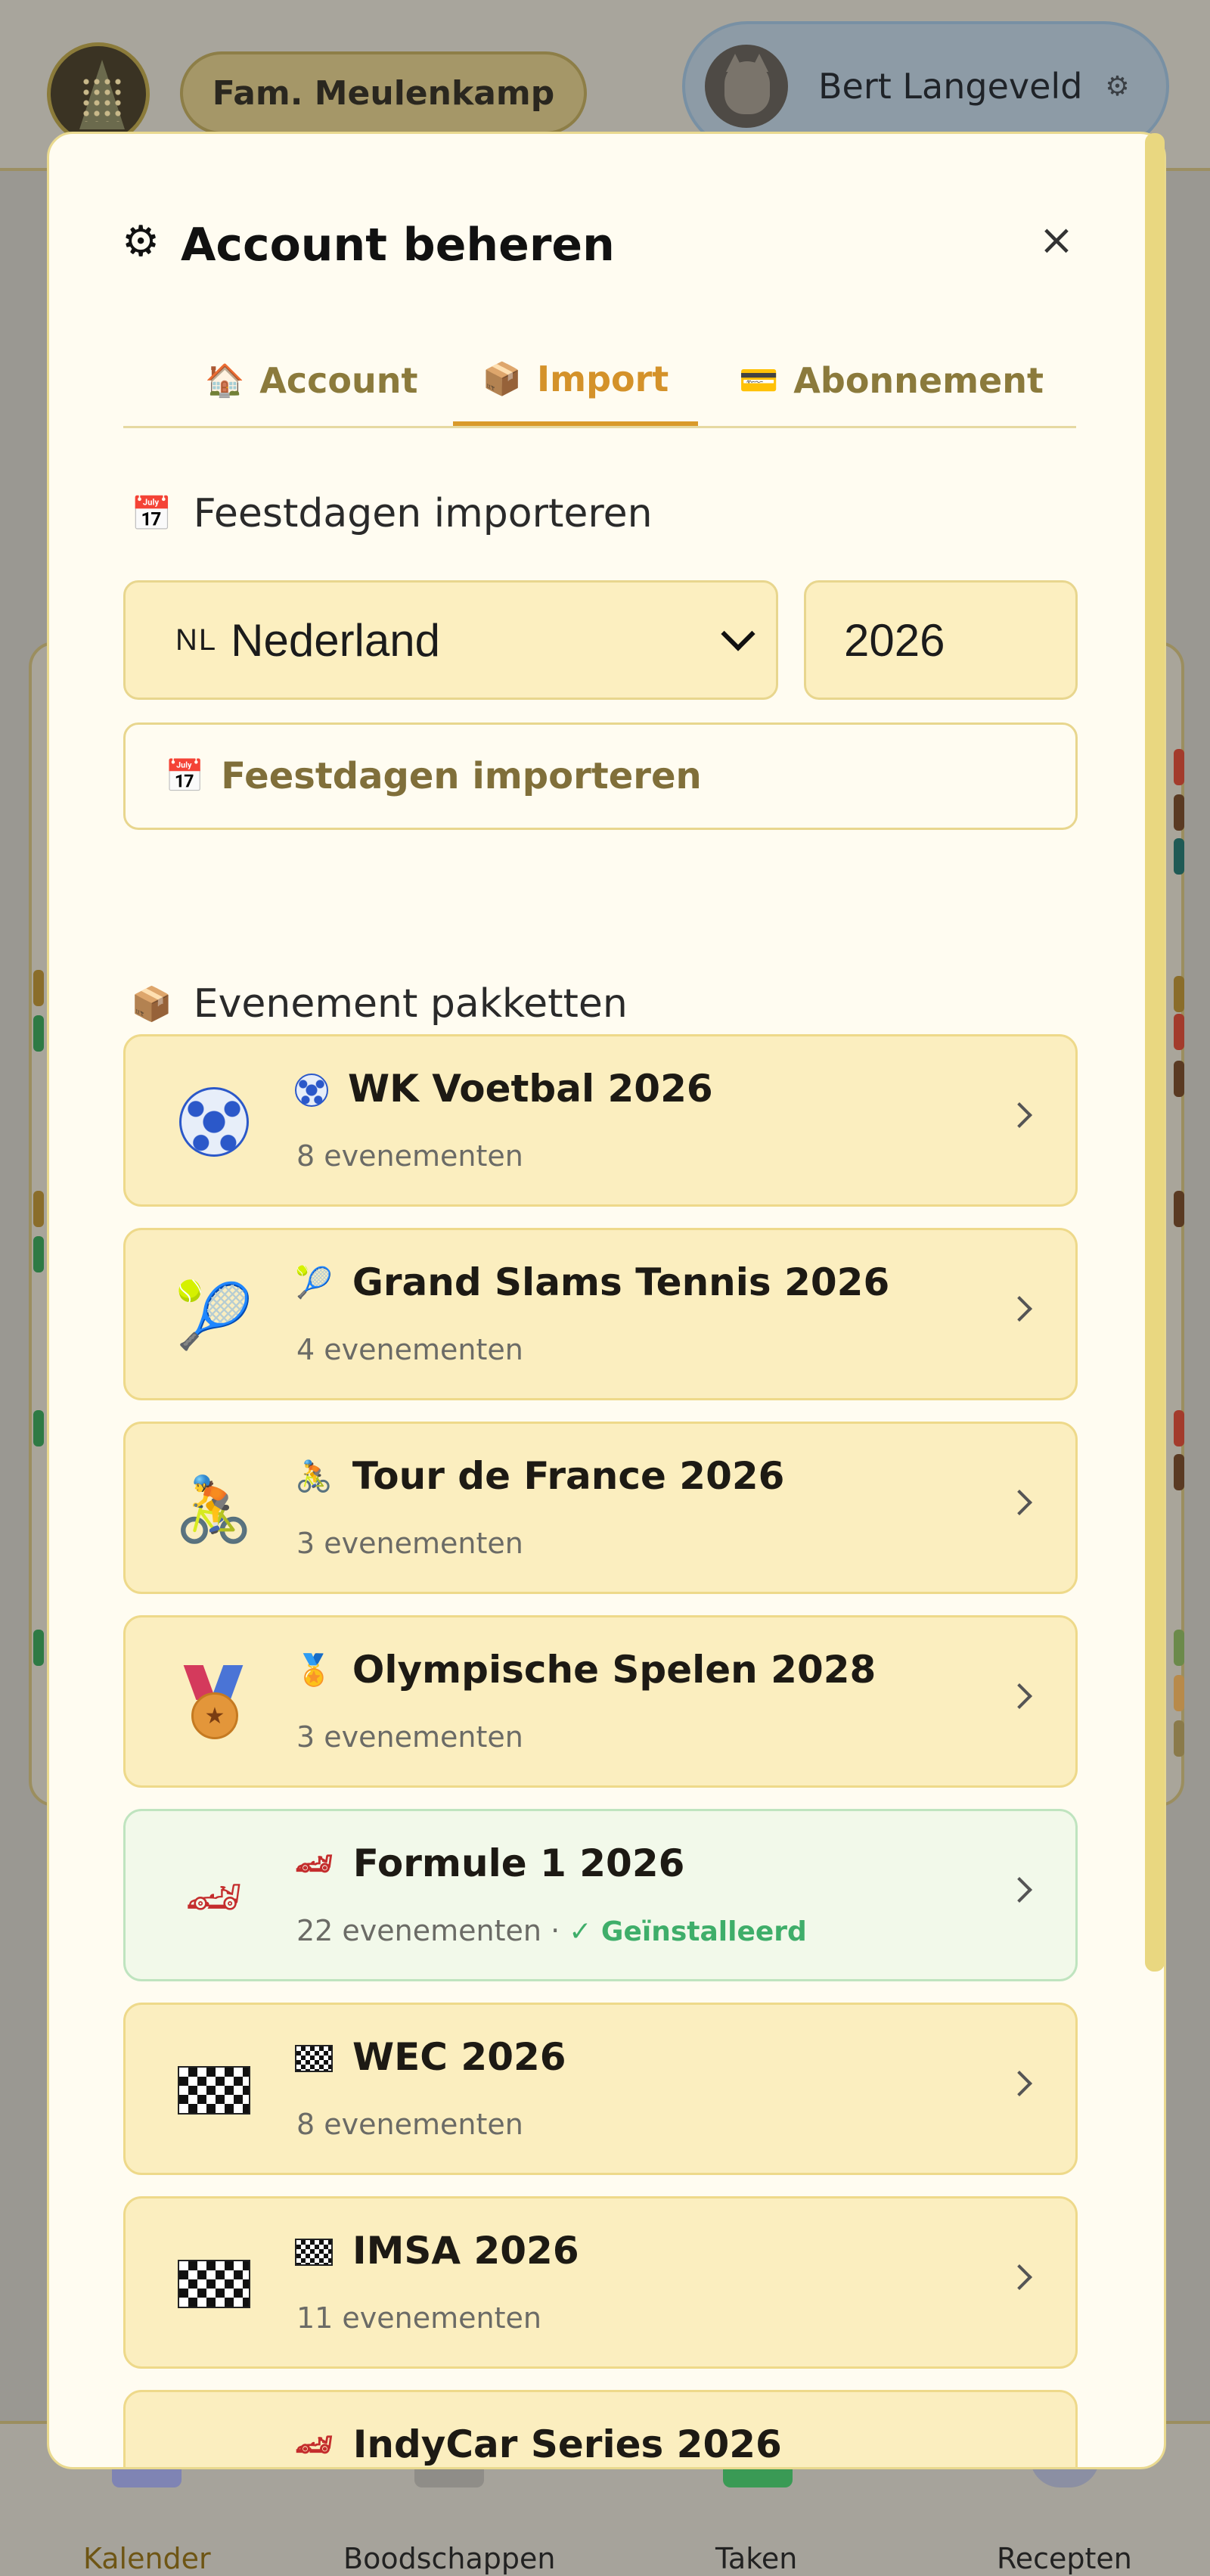 The height and width of the screenshot is (2576, 1210). I want to click on credit-card-icon: 💳, so click(759, 380).